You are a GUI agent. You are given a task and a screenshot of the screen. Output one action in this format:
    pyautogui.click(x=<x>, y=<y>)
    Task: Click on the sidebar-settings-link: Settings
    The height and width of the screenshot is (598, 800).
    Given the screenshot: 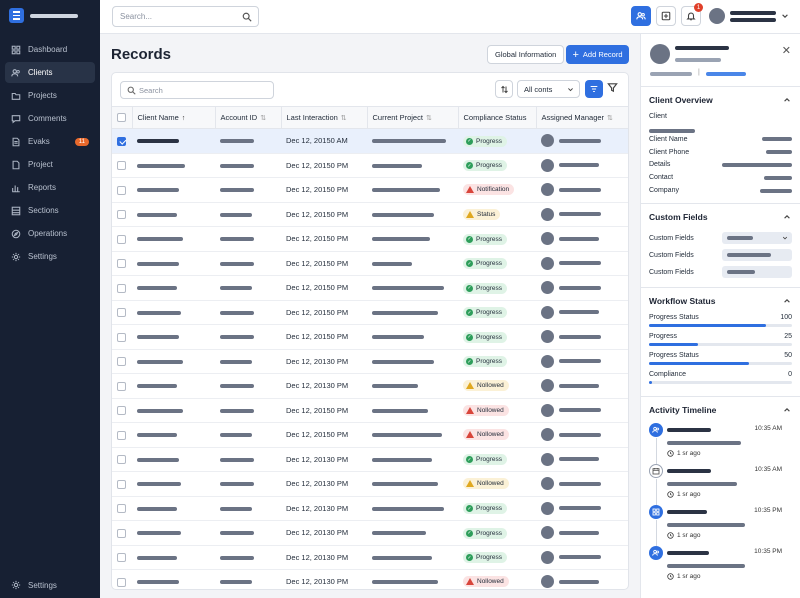 What is the action you would take?
    pyautogui.click(x=34, y=585)
    